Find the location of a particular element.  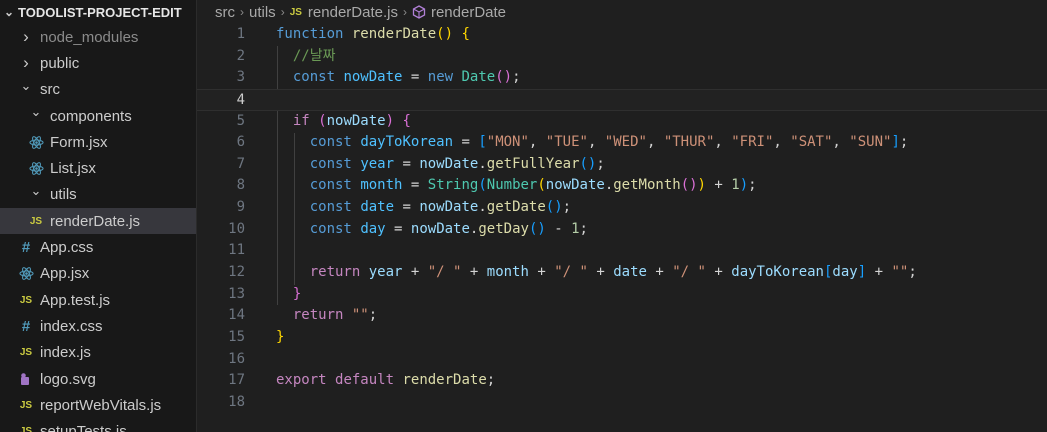

tree-folder: › node_modules is located at coordinates (98, 37).